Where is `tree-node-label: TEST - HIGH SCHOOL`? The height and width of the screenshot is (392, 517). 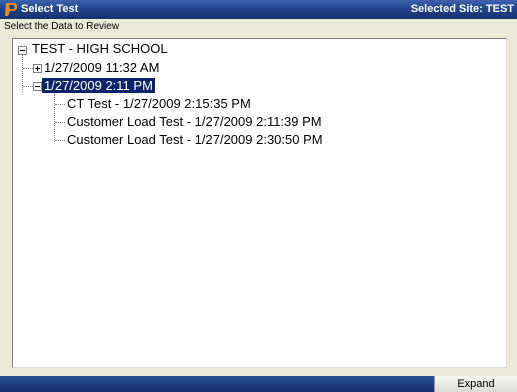 tree-node-label: TEST - HIGH SCHOOL is located at coordinates (100, 48).